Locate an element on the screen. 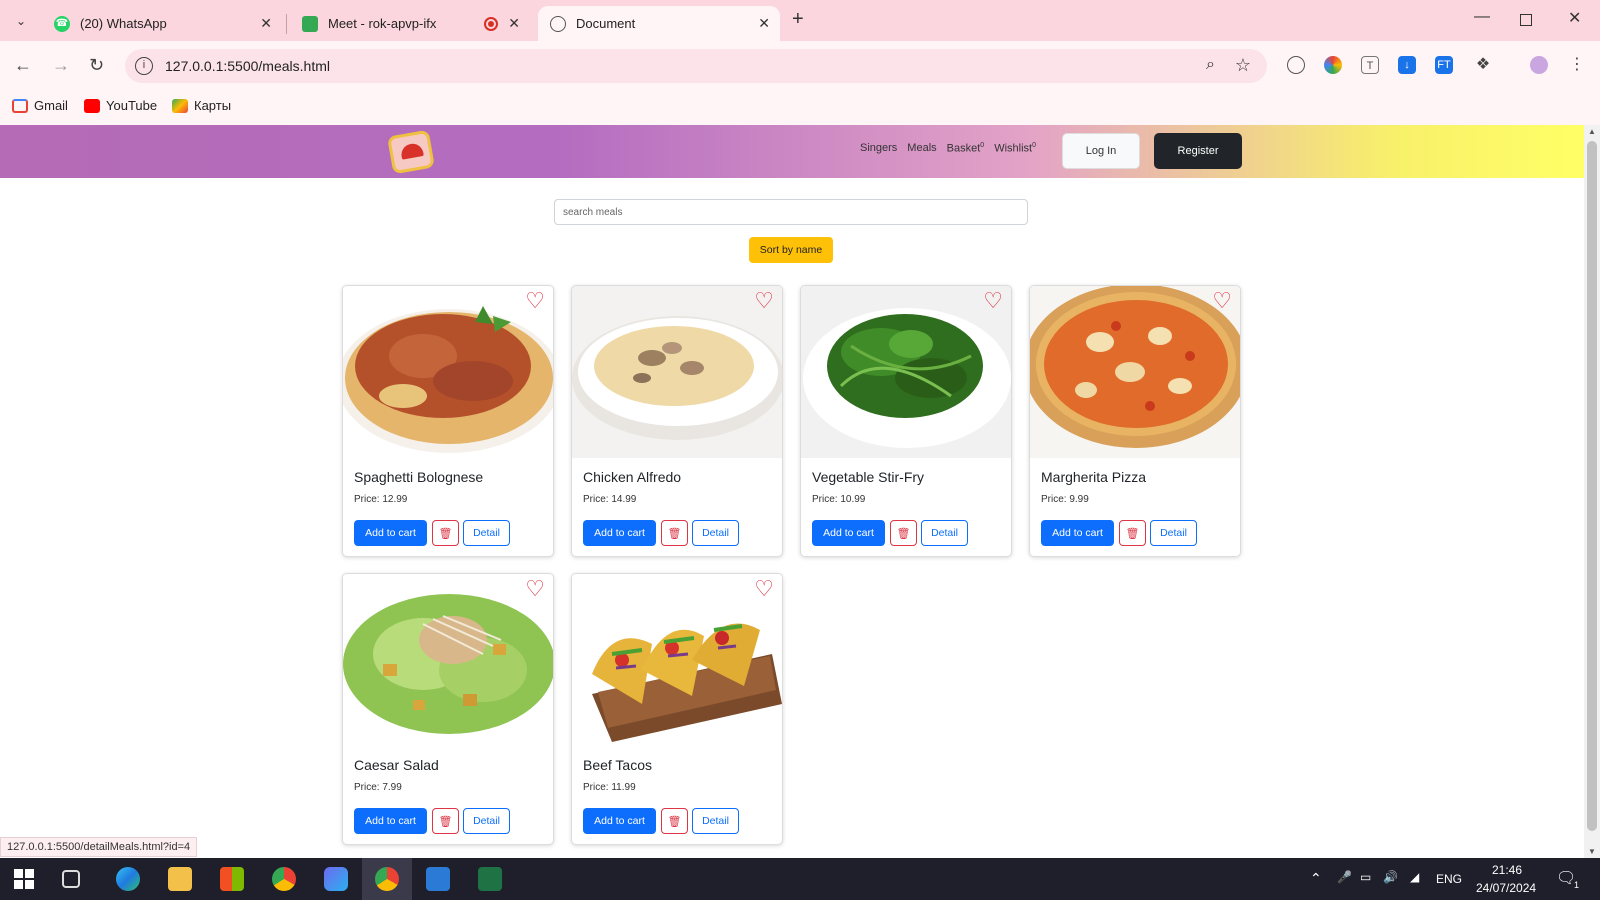 The width and height of the screenshot is (1600, 900). new-tab-button: + is located at coordinates (798, 19).